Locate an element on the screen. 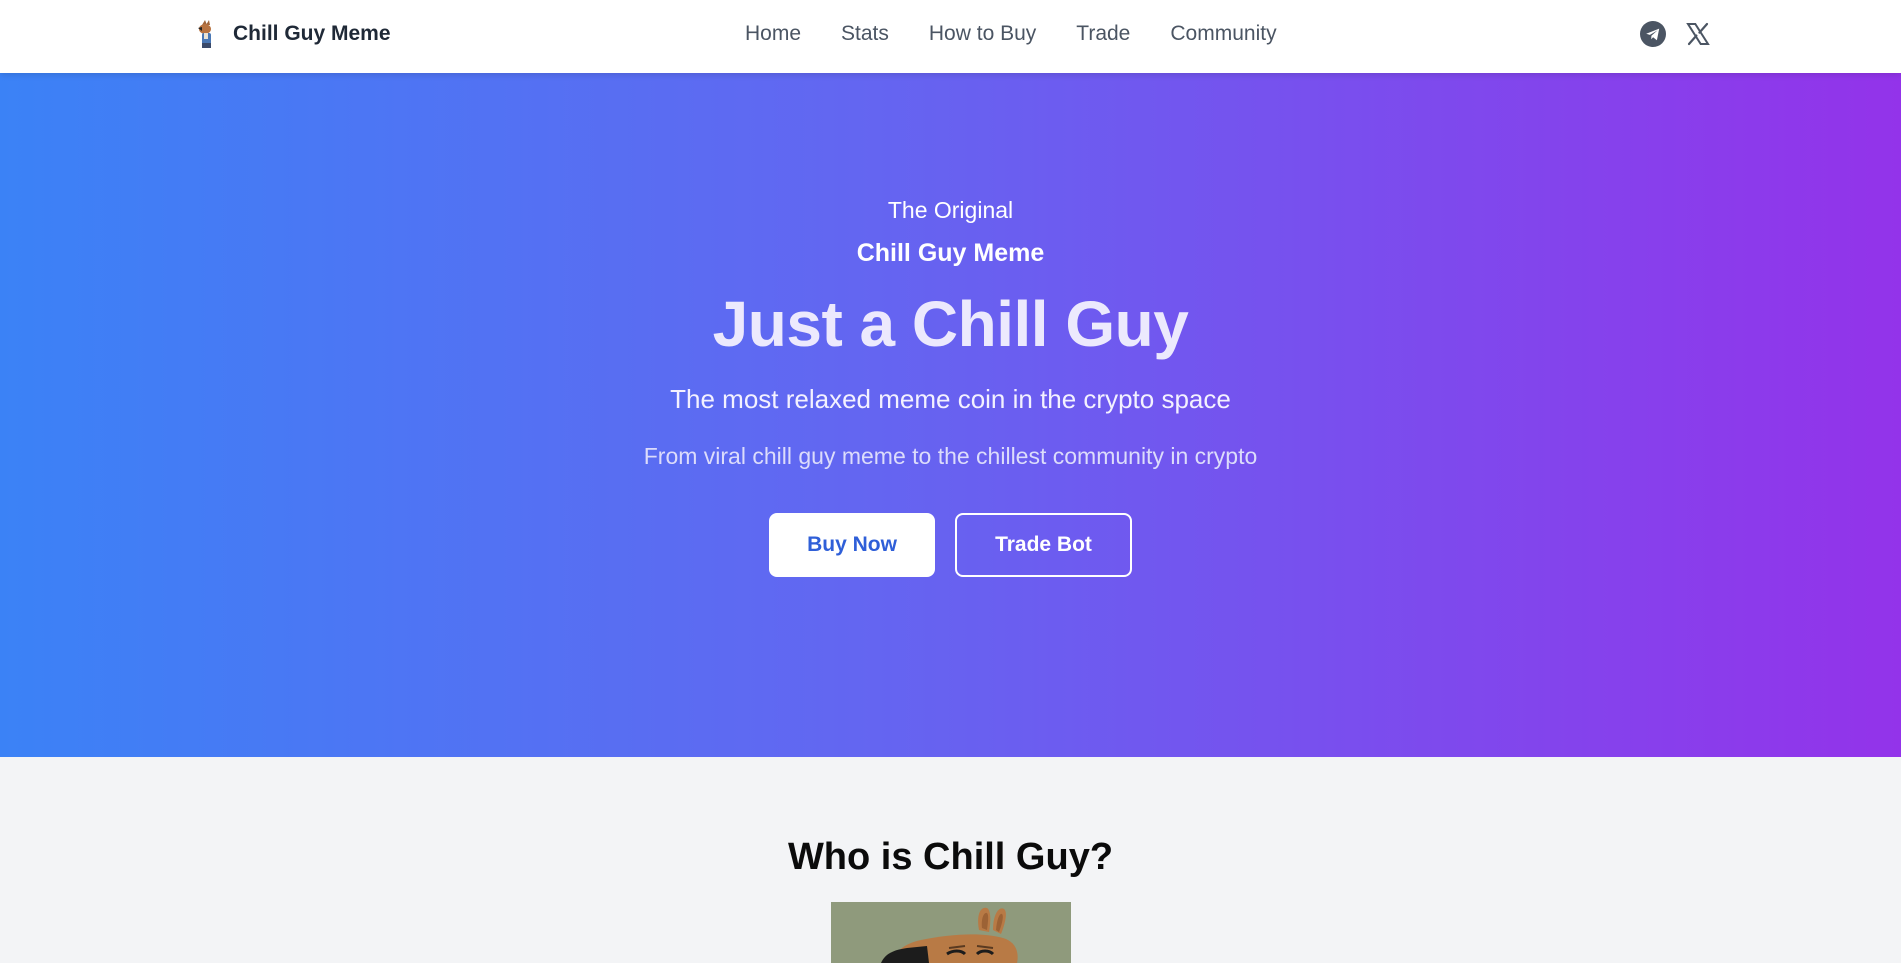  telegram-icon is located at coordinates (1653, 34).